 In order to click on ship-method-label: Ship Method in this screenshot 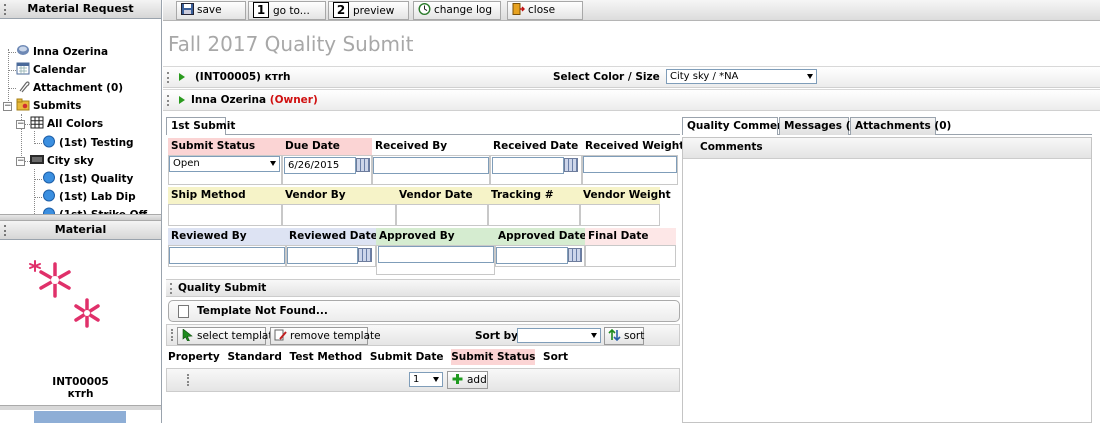, I will do `click(225, 195)`.